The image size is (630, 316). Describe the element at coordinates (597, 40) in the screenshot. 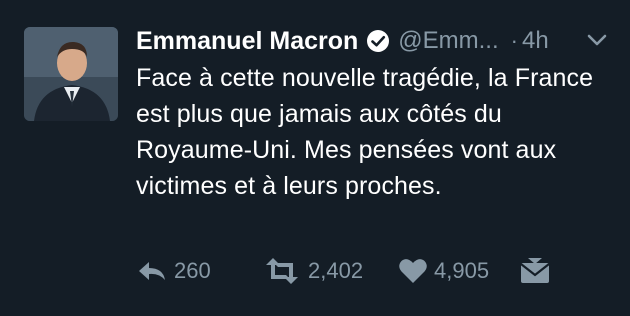

I see `chevron-down-icon` at that location.